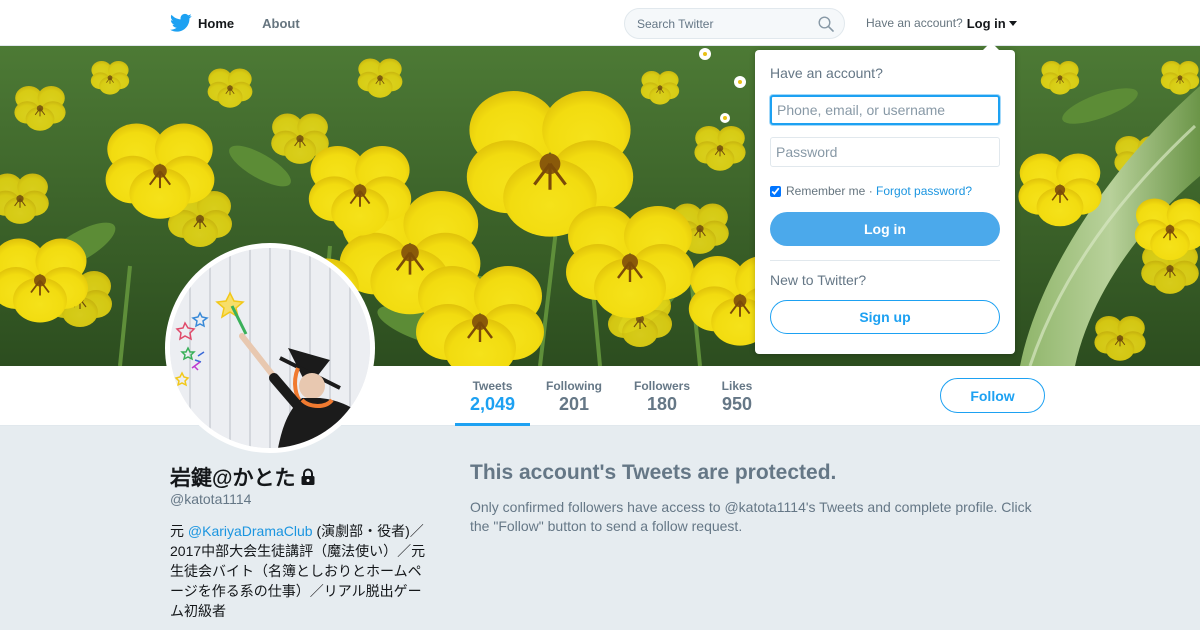 This screenshot has width=1200, height=630. I want to click on stat-likes: Likes 950, so click(737, 396).